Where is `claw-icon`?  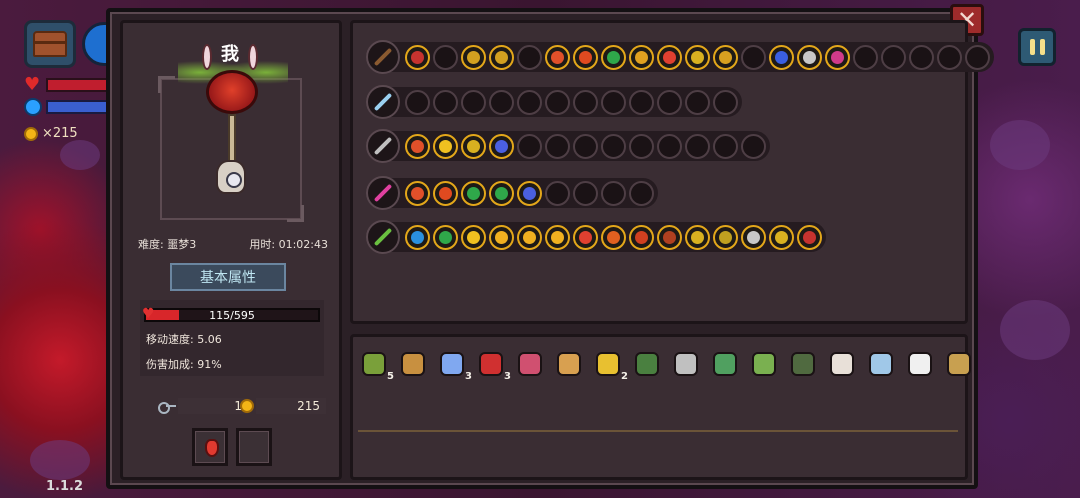 claw-icon is located at coordinates (374, 364).